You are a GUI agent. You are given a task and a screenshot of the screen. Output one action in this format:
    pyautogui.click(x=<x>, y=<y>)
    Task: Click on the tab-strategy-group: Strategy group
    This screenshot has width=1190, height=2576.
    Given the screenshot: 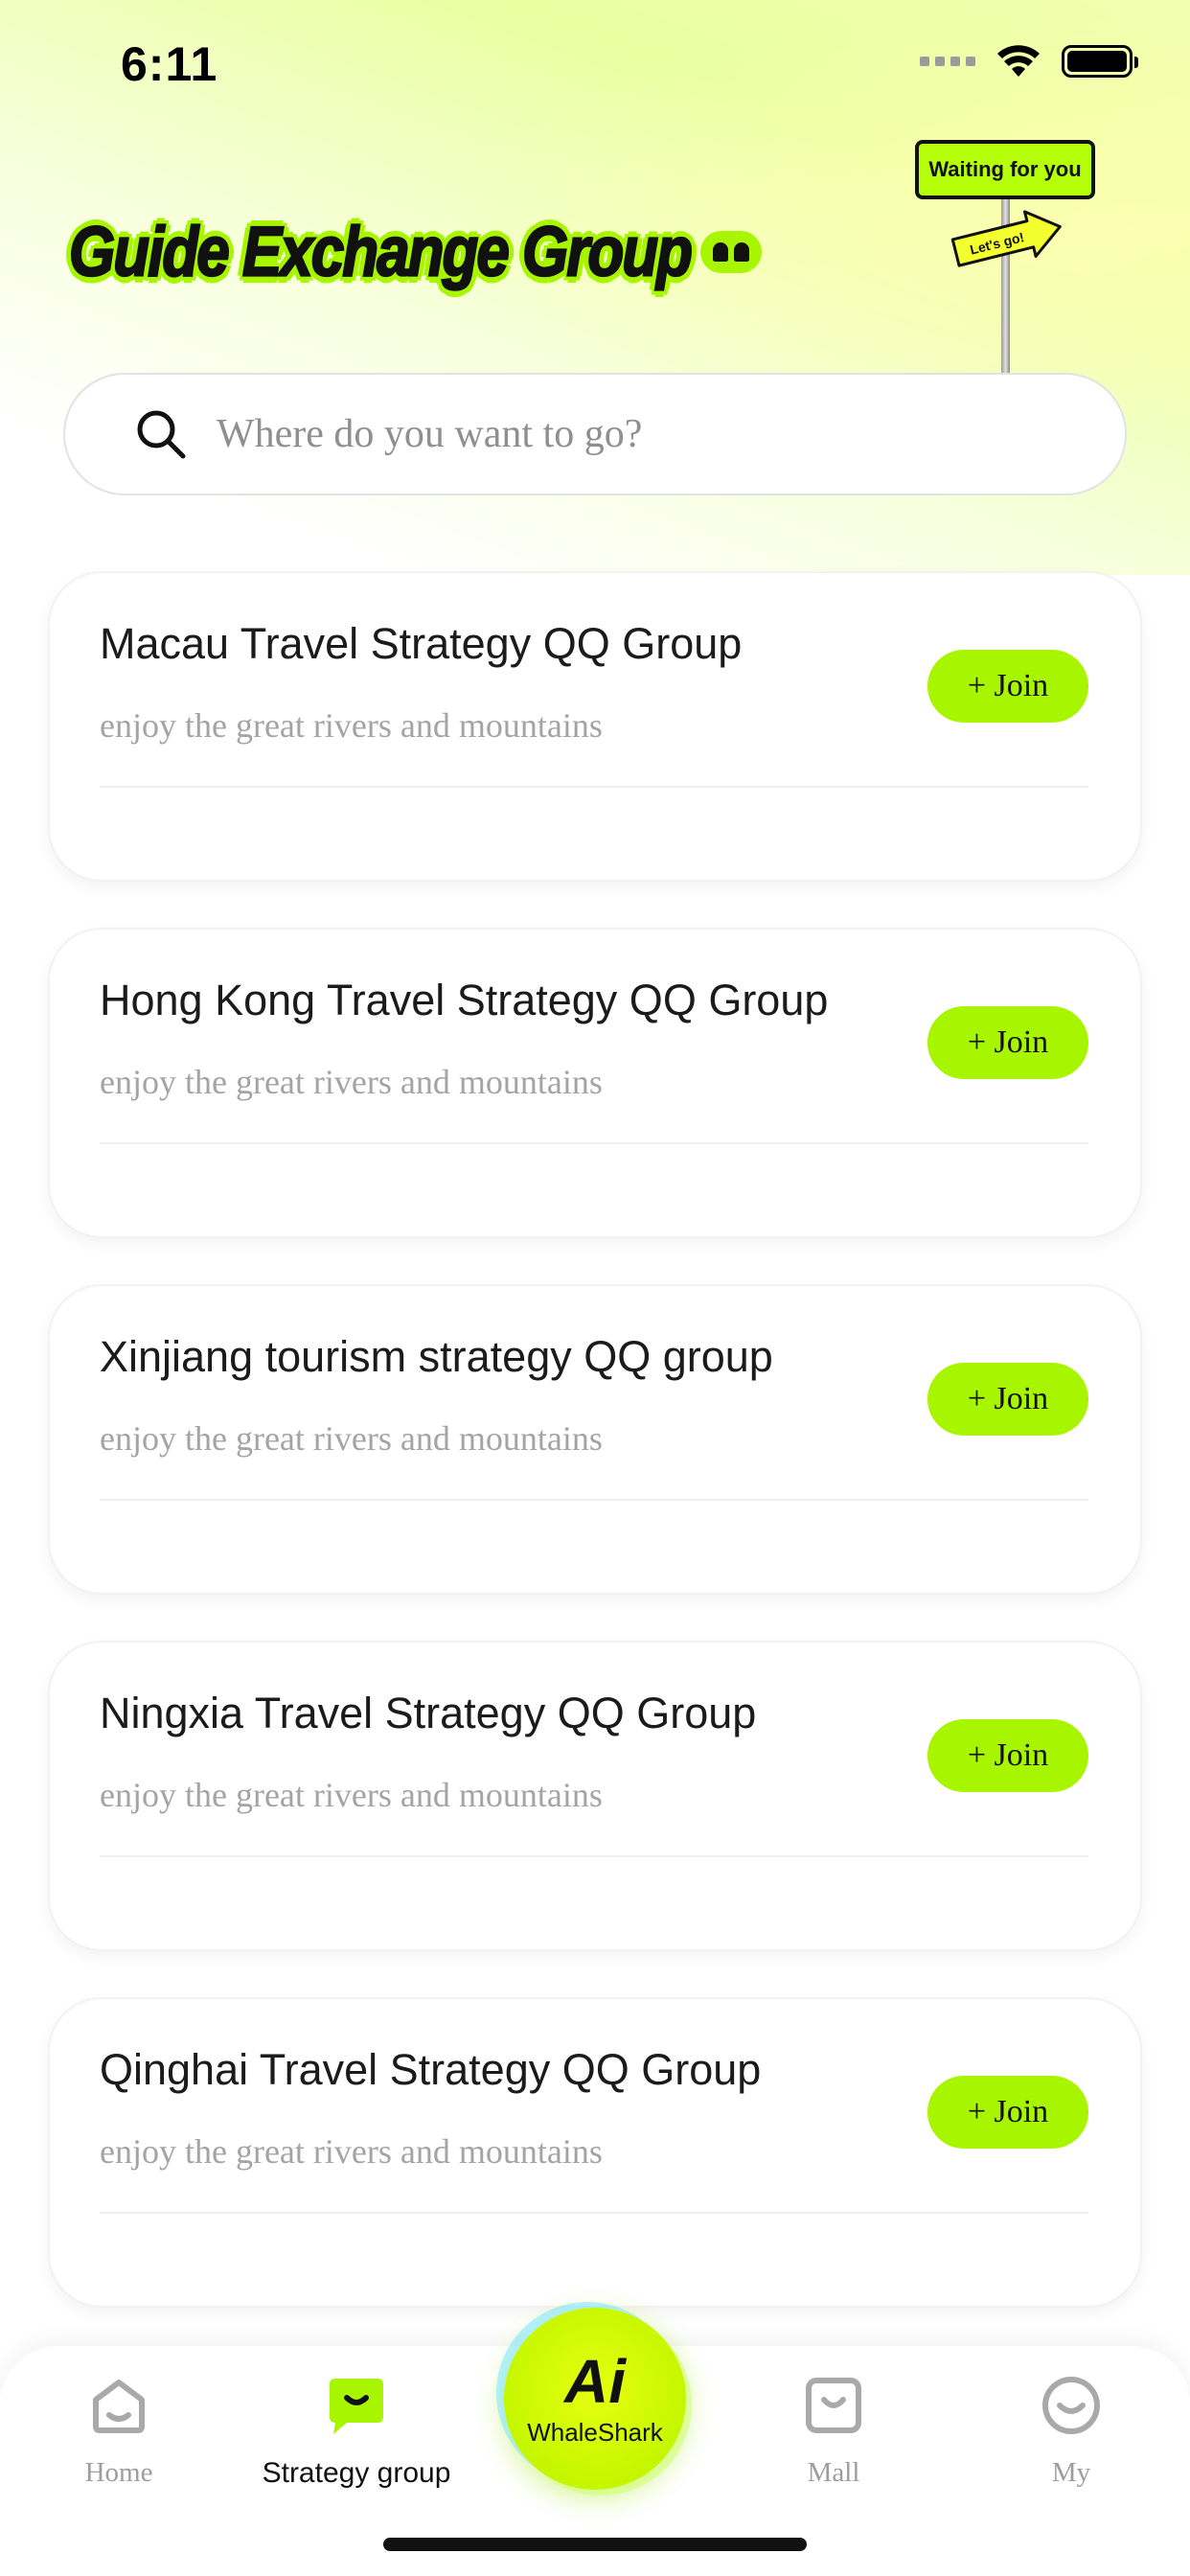 What is the action you would take?
    pyautogui.click(x=357, y=2432)
    